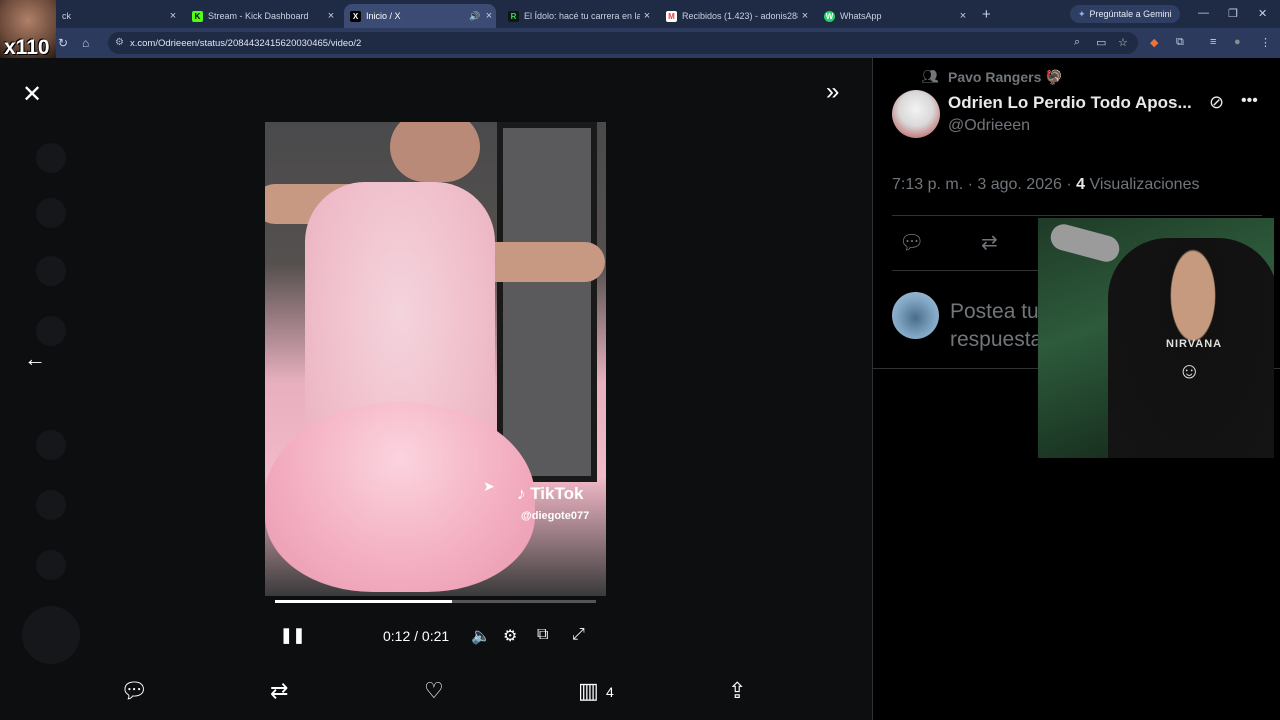 The width and height of the screenshot is (1280, 720). I want to click on tab-label: Recibidos (1.423) - adonis2884, so click(740, 16).